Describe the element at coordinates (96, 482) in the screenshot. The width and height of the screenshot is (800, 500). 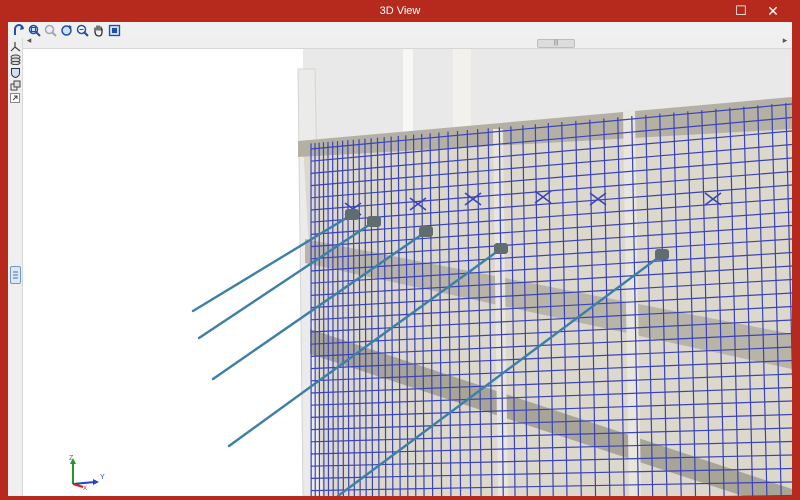
I see `y-arrow-icon` at that location.